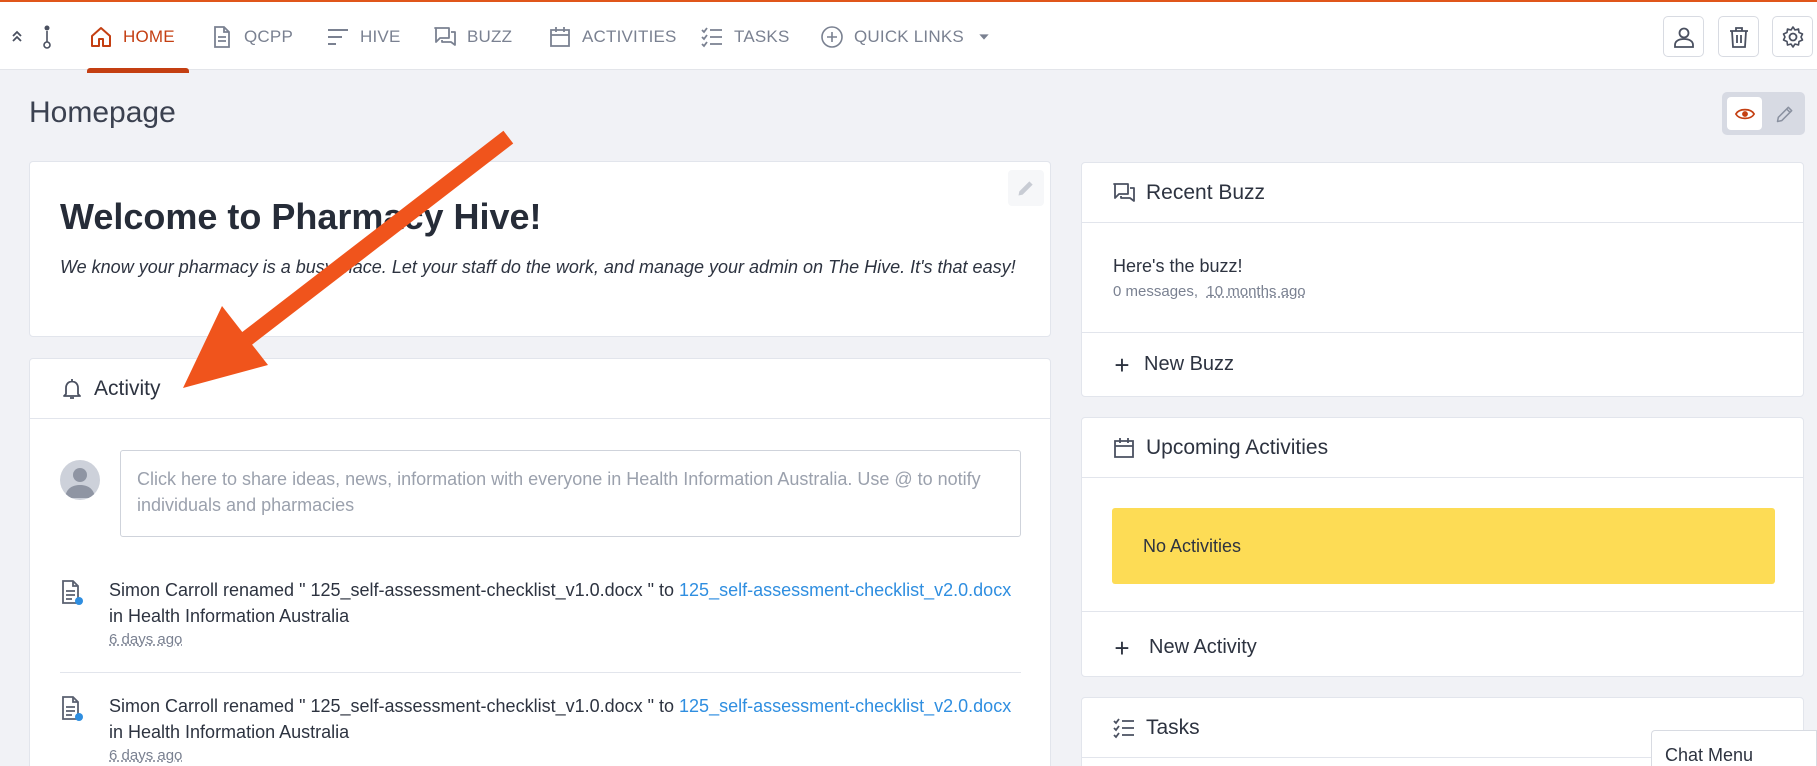 This screenshot has width=1817, height=766. Describe the element at coordinates (984, 37) in the screenshot. I see `caret-down-icon` at that location.